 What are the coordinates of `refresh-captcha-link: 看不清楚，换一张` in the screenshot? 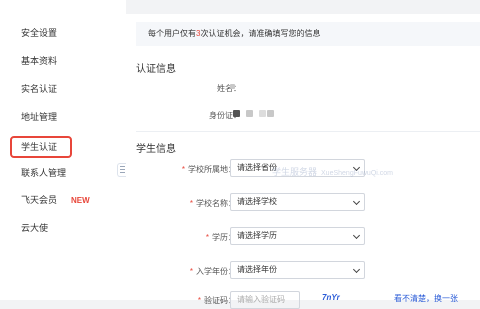 It's located at (426, 298).